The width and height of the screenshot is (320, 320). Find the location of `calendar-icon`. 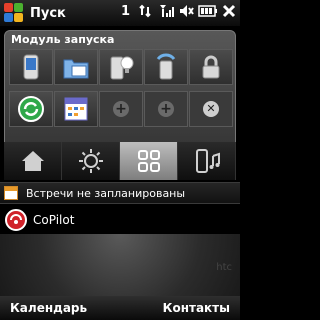

calendar-icon is located at coordinates (76, 109).